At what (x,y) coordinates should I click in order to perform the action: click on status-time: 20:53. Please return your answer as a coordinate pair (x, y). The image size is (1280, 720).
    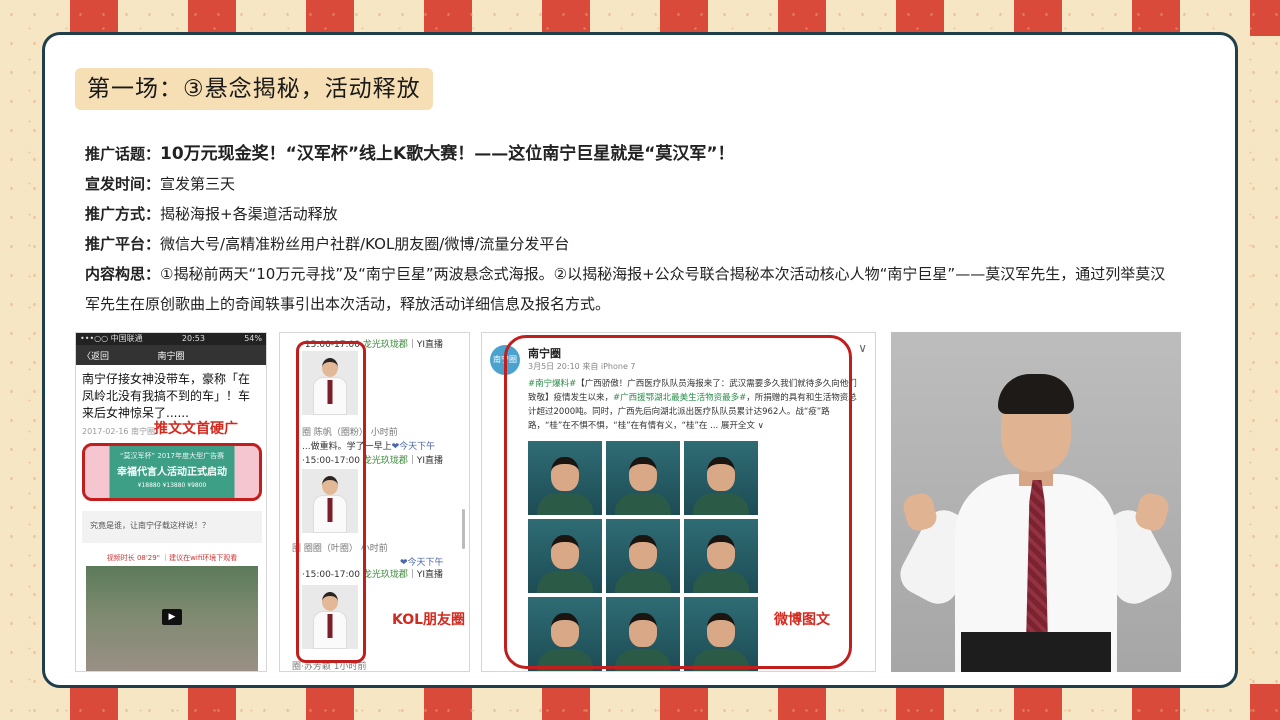
    Looking at the image, I should click on (193, 338).